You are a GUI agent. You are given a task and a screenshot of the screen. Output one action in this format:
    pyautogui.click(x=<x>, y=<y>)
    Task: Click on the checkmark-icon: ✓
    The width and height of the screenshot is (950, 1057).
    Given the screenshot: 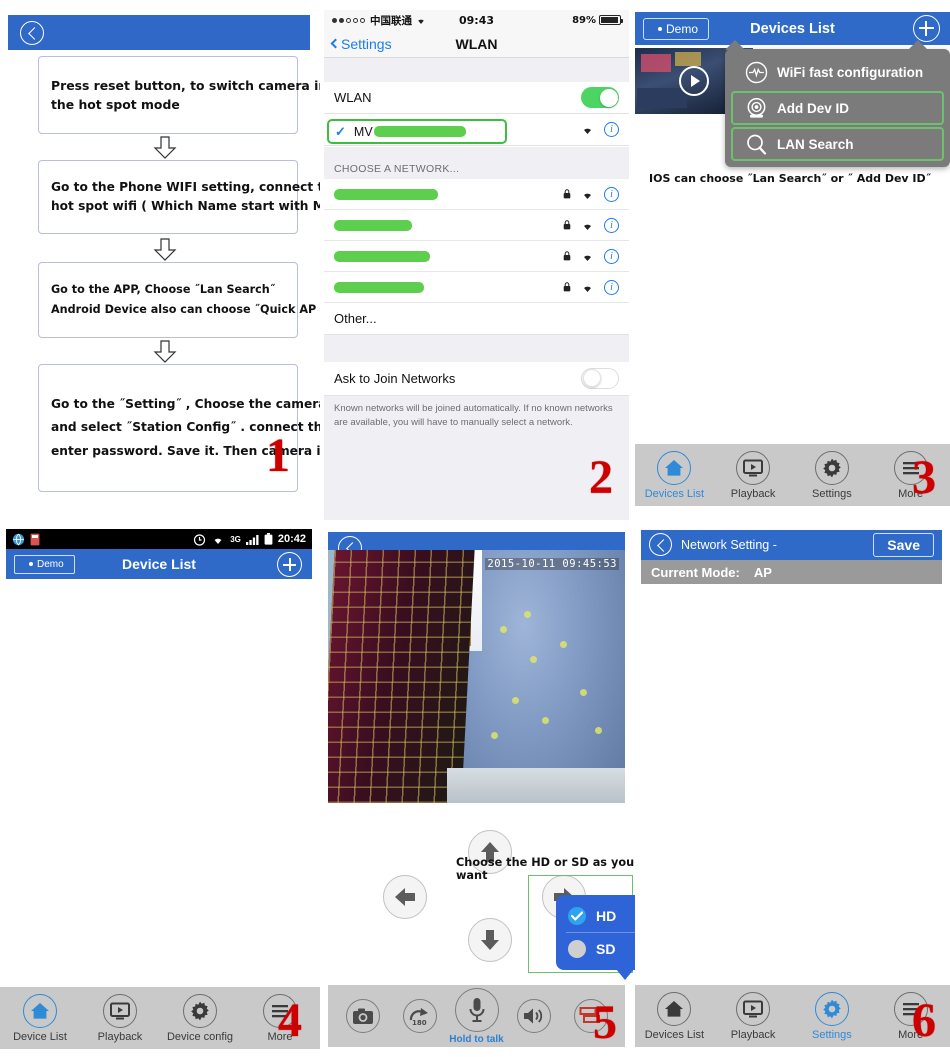 What is the action you would take?
    pyautogui.click(x=340, y=131)
    